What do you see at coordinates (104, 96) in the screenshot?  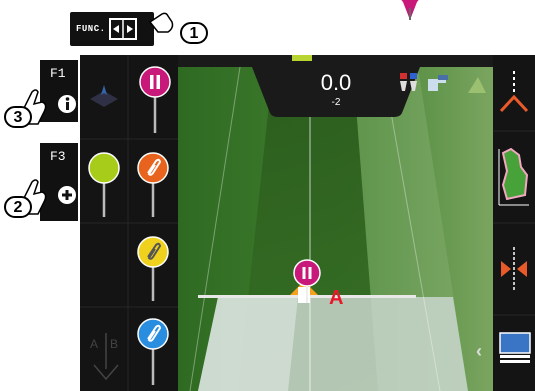 I see `gps-icon` at bounding box center [104, 96].